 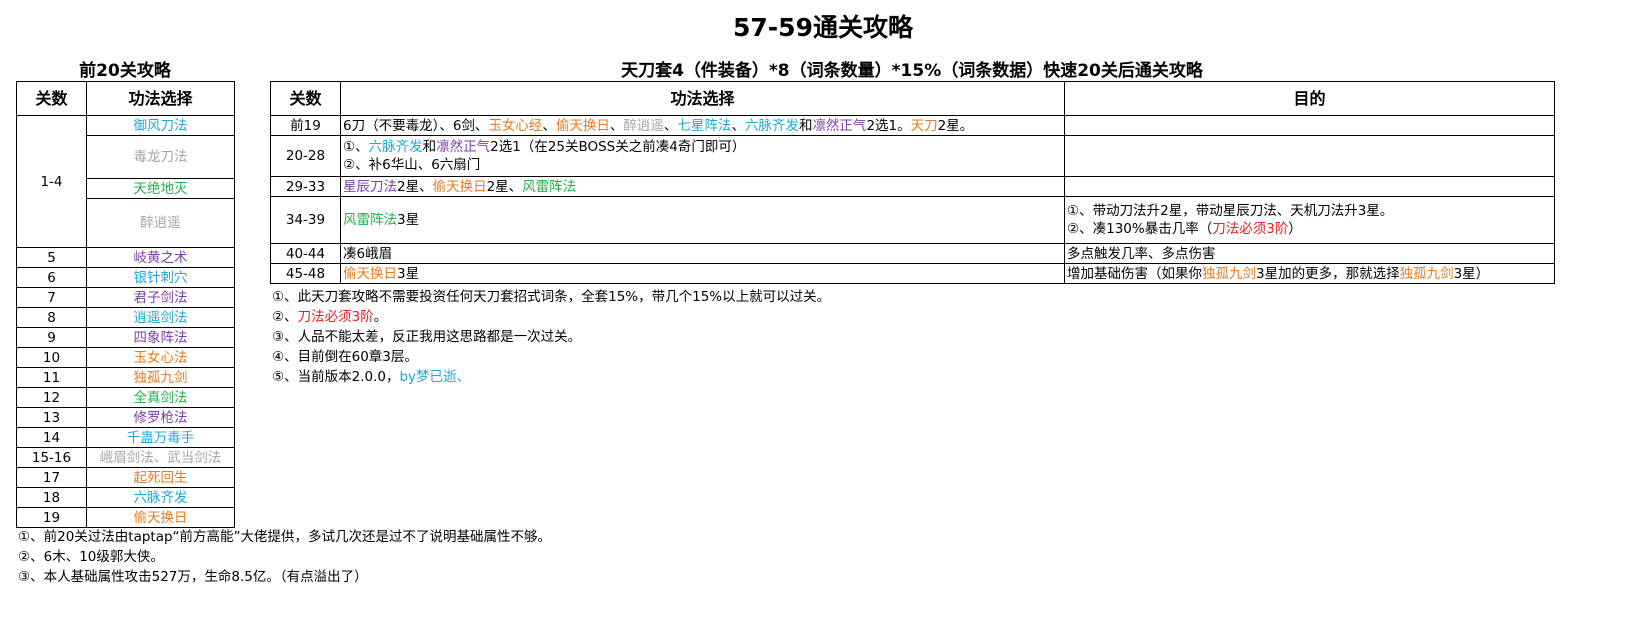 I want to click on skill-cell: 独孤九剑, so click(x=160, y=377).